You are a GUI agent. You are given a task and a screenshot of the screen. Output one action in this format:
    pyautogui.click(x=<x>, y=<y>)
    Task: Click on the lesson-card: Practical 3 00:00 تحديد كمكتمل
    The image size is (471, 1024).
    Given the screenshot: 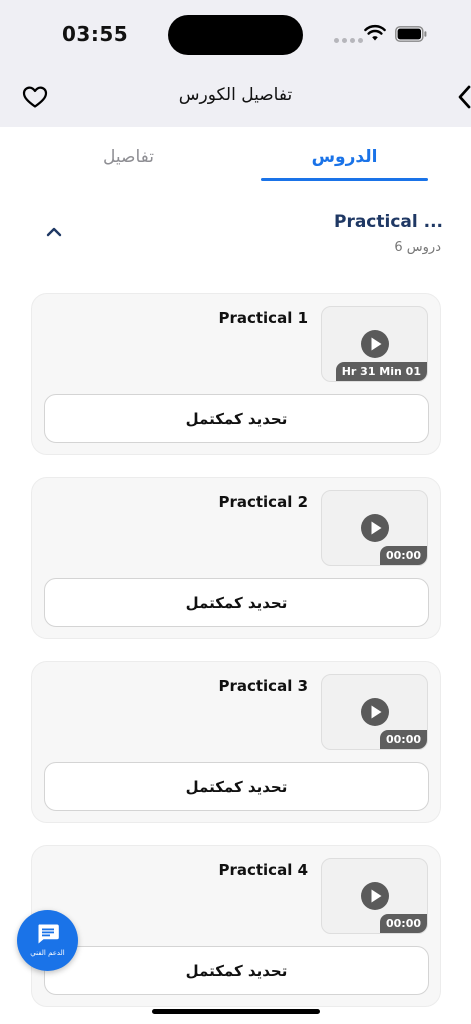 What is the action you would take?
    pyautogui.click(x=236, y=742)
    